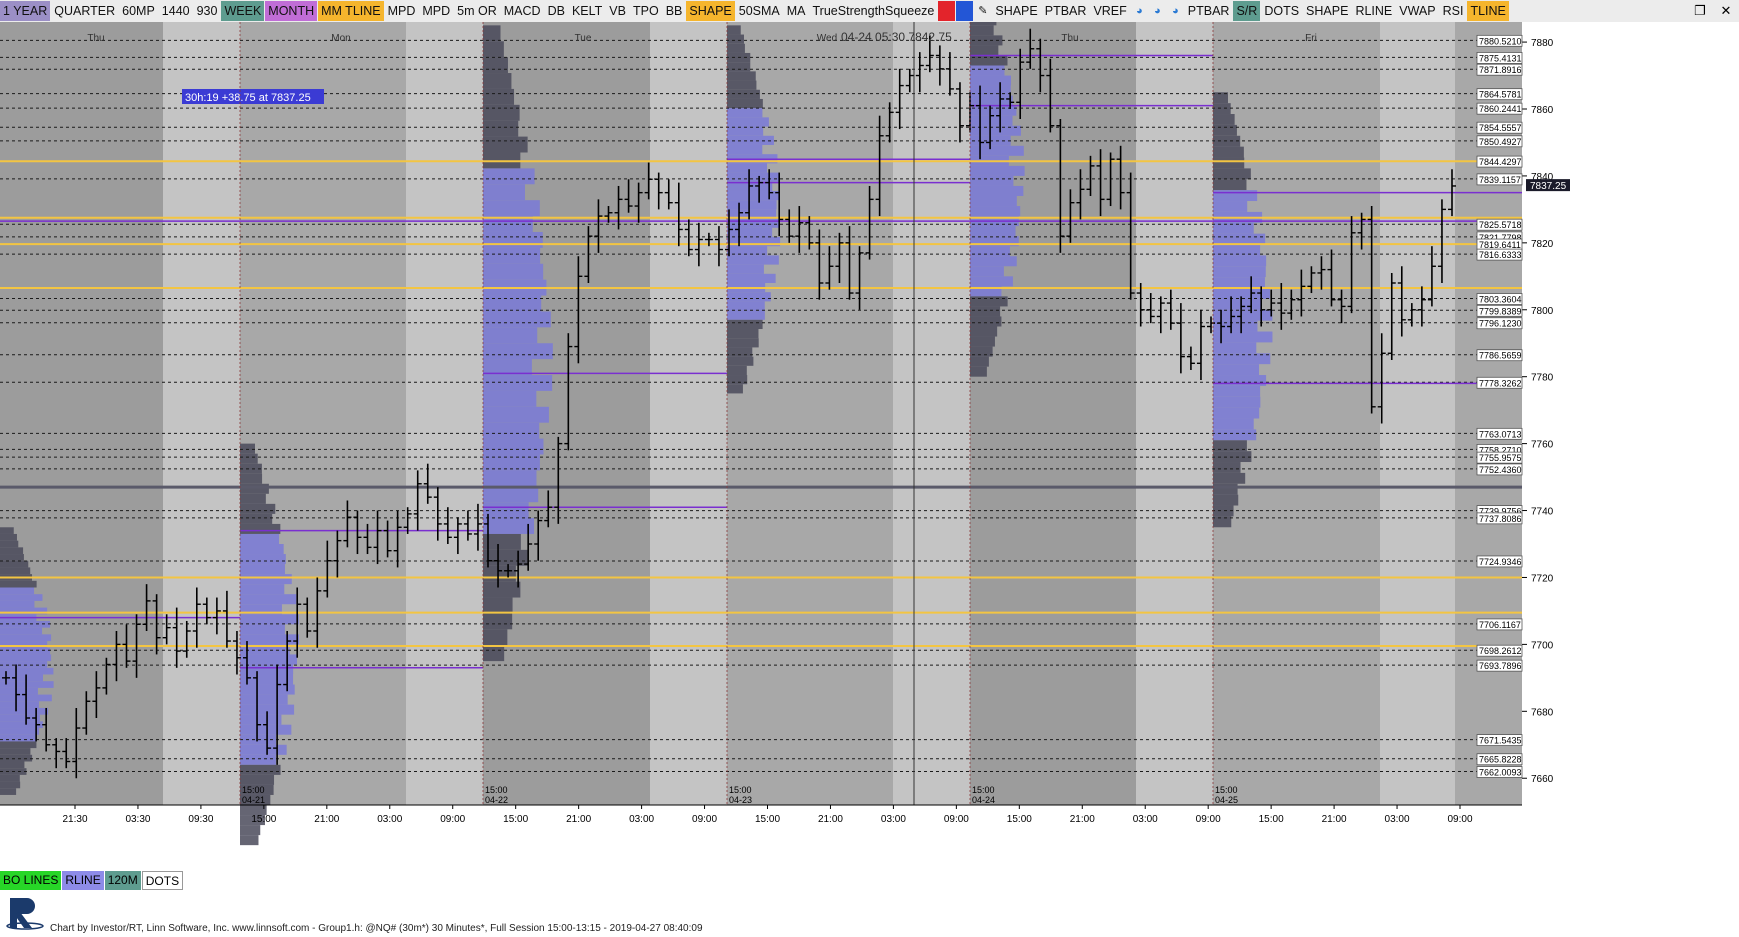 This screenshot has height=937, width=1739. I want to click on toolbar-button-930: 930, so click(207, 11).